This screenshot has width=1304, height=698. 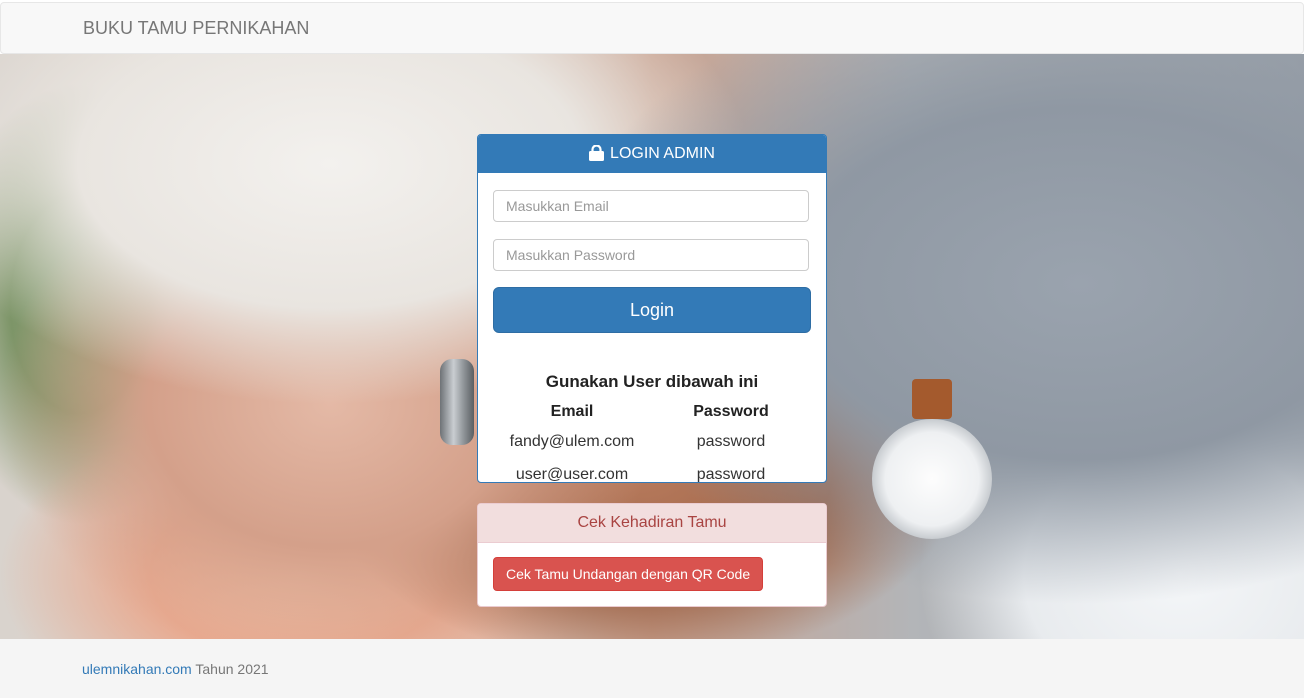 What do you see at coordinates (932, 459) in the screenshot?
I see `wristwatch-decoration` at bounding box center [932, 459].